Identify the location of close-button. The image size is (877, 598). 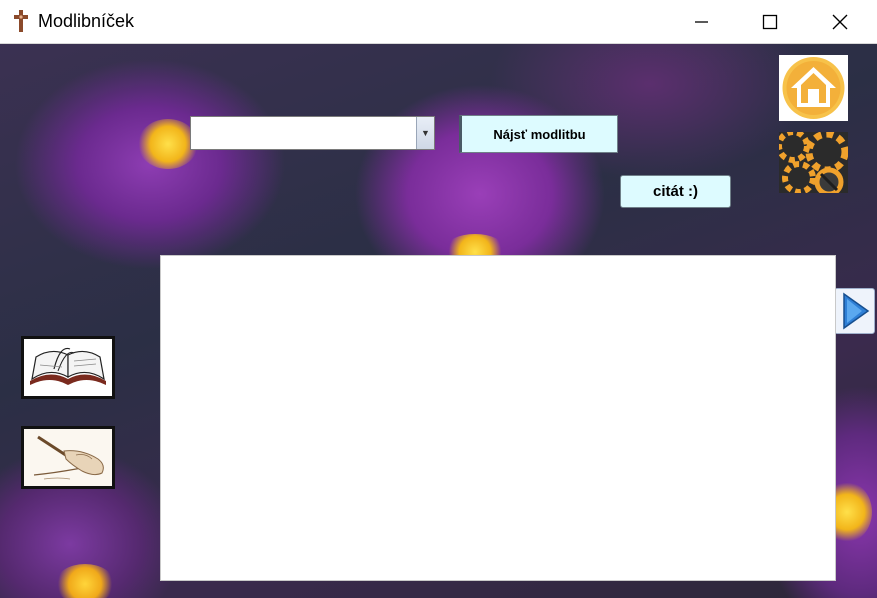
(840, 21).